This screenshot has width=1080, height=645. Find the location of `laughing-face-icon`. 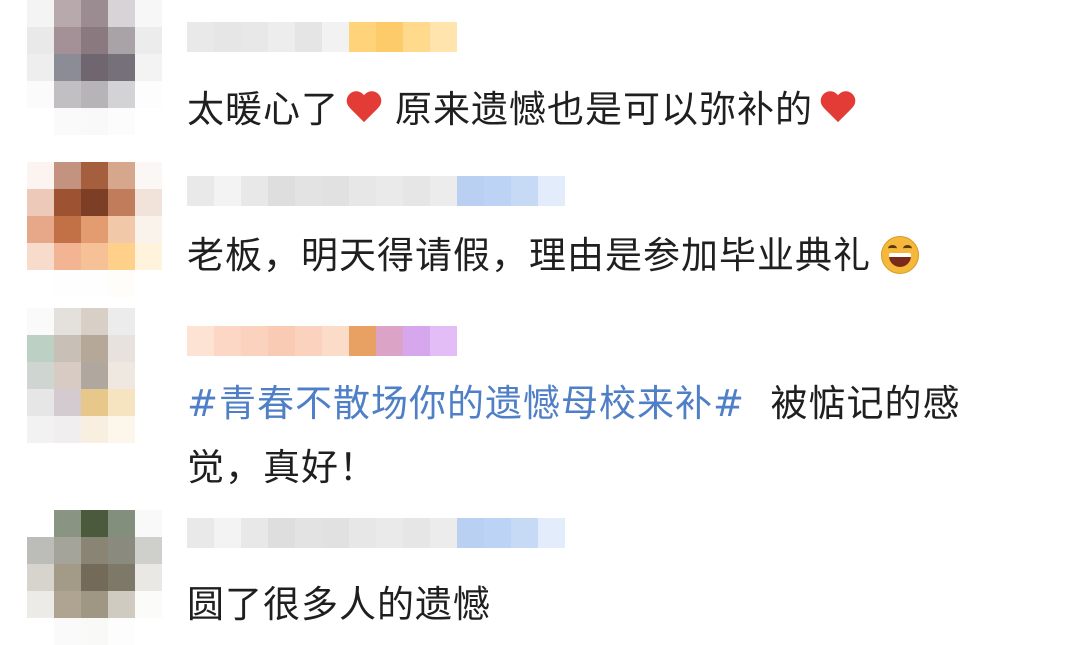

laughing-face-icon is located at coordinates (900, 255).